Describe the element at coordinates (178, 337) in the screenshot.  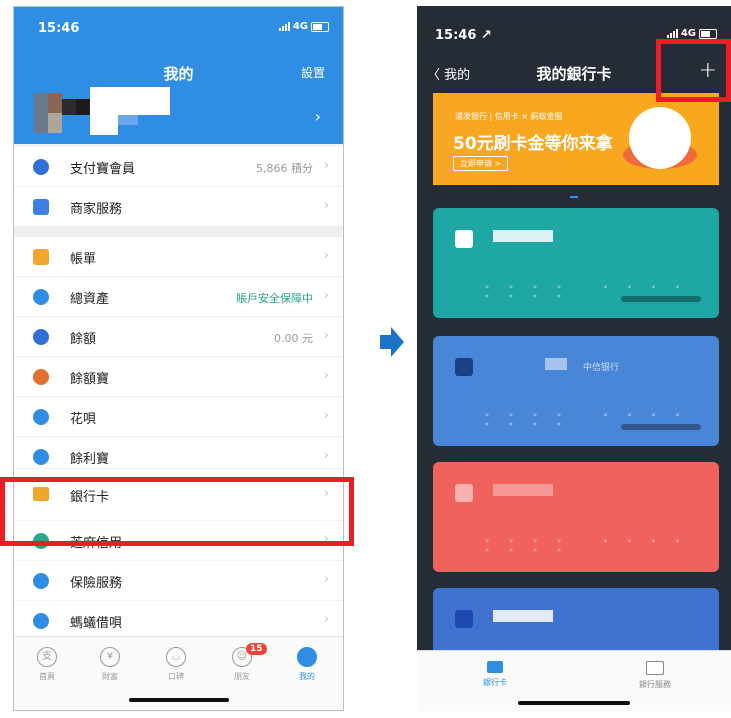
I see `menu-item-balance: 餘額 0.00 元 ›` at that location.